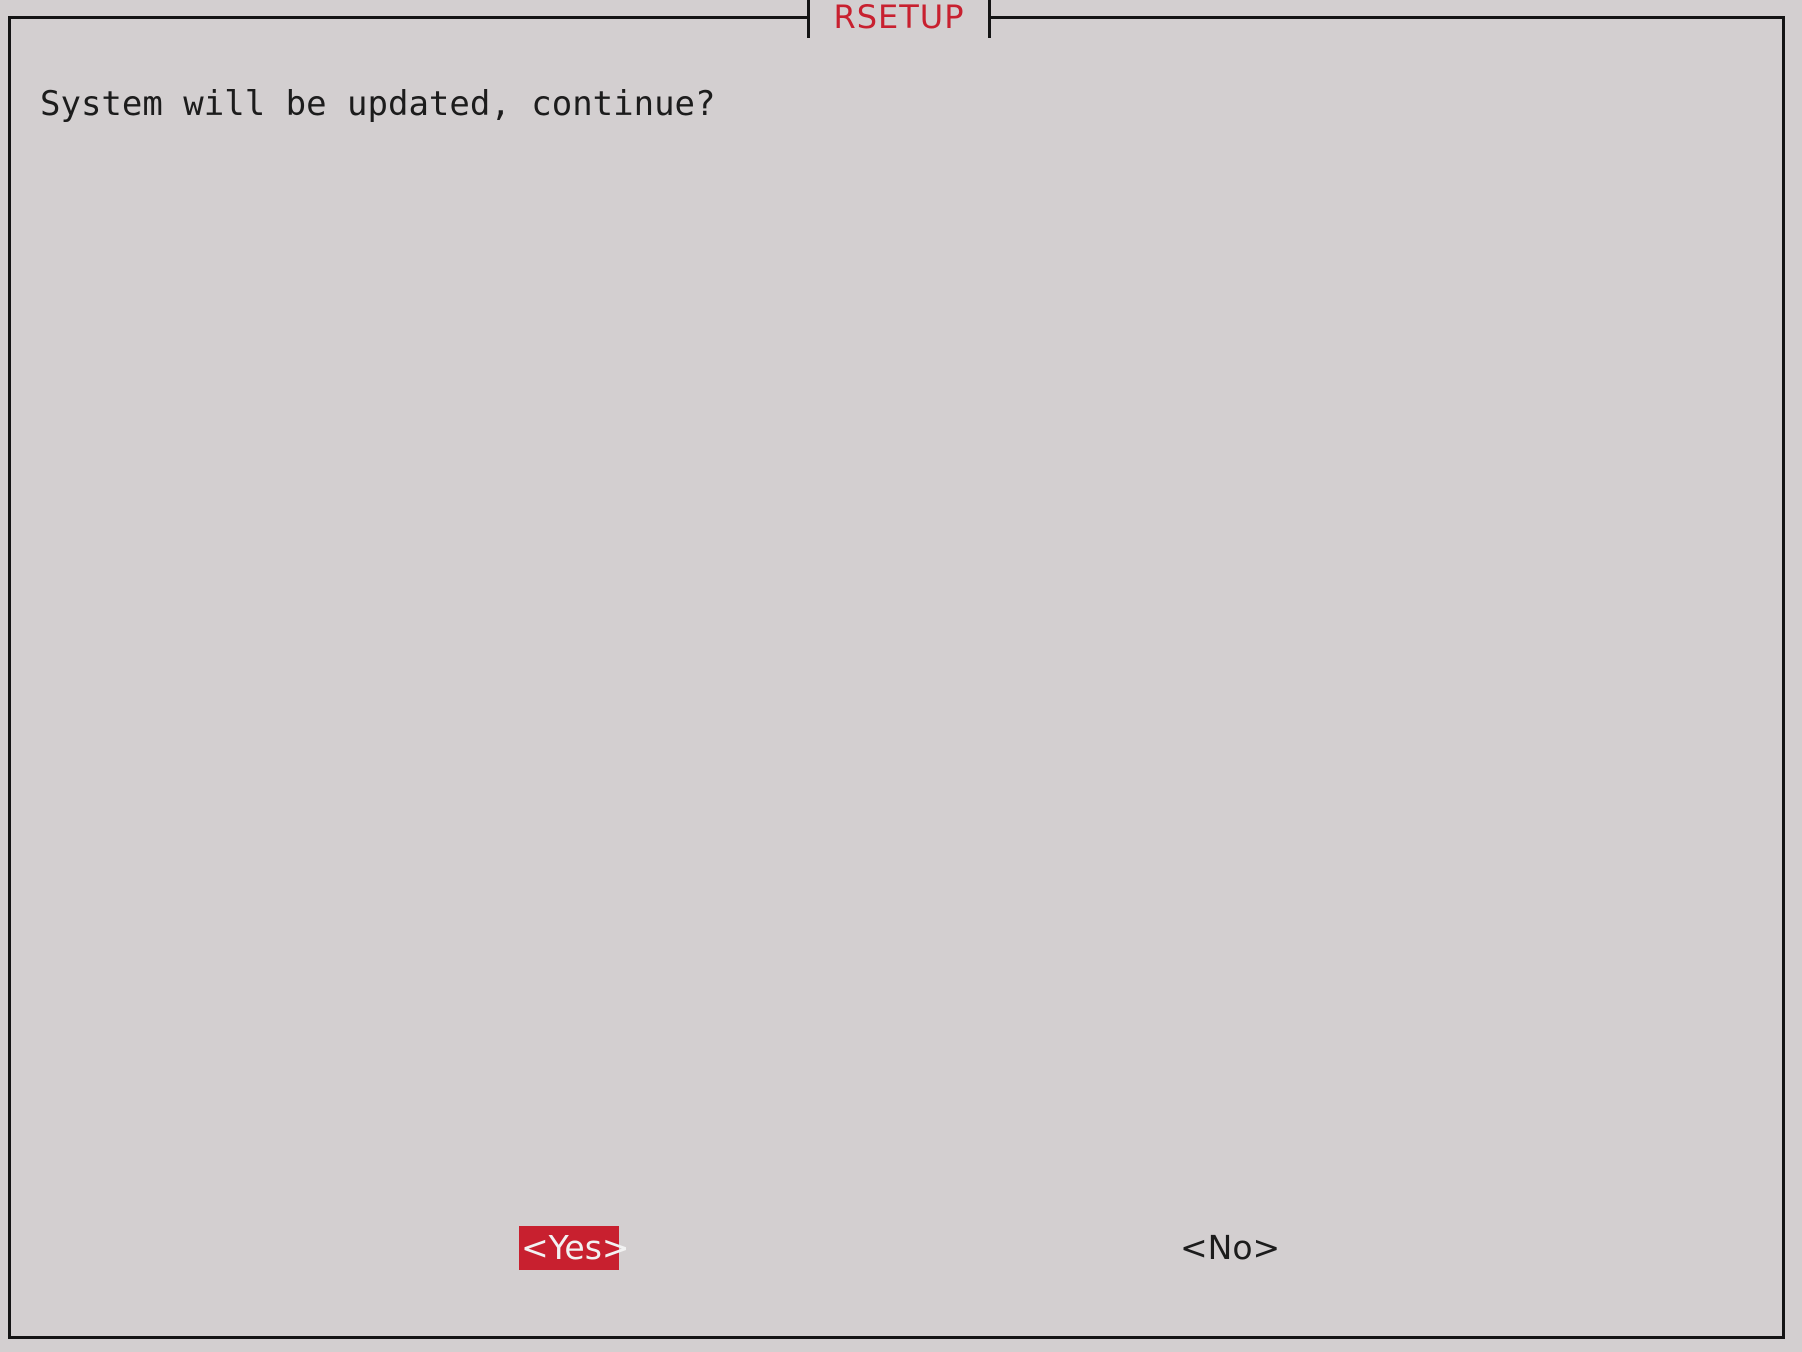 This screenshot has width=1802, height=1352. Describe the element at coordinates (1230, 1248) in the screenshot. I see `no-button: <No>` at that location.